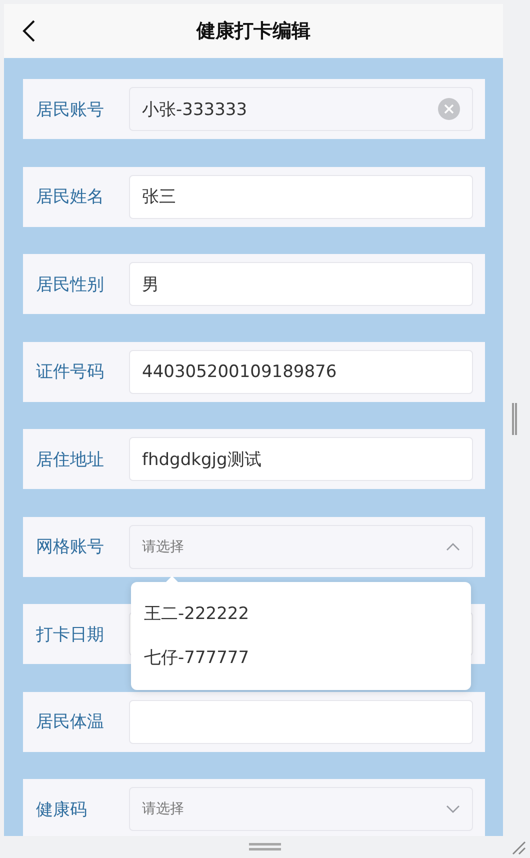 The width and height of the screenshot is (530, 858). What do you see at coordinates (240, 372) in the screenshot?
I see `field-value: 440305200109189876` at bounding box center [240, 372].